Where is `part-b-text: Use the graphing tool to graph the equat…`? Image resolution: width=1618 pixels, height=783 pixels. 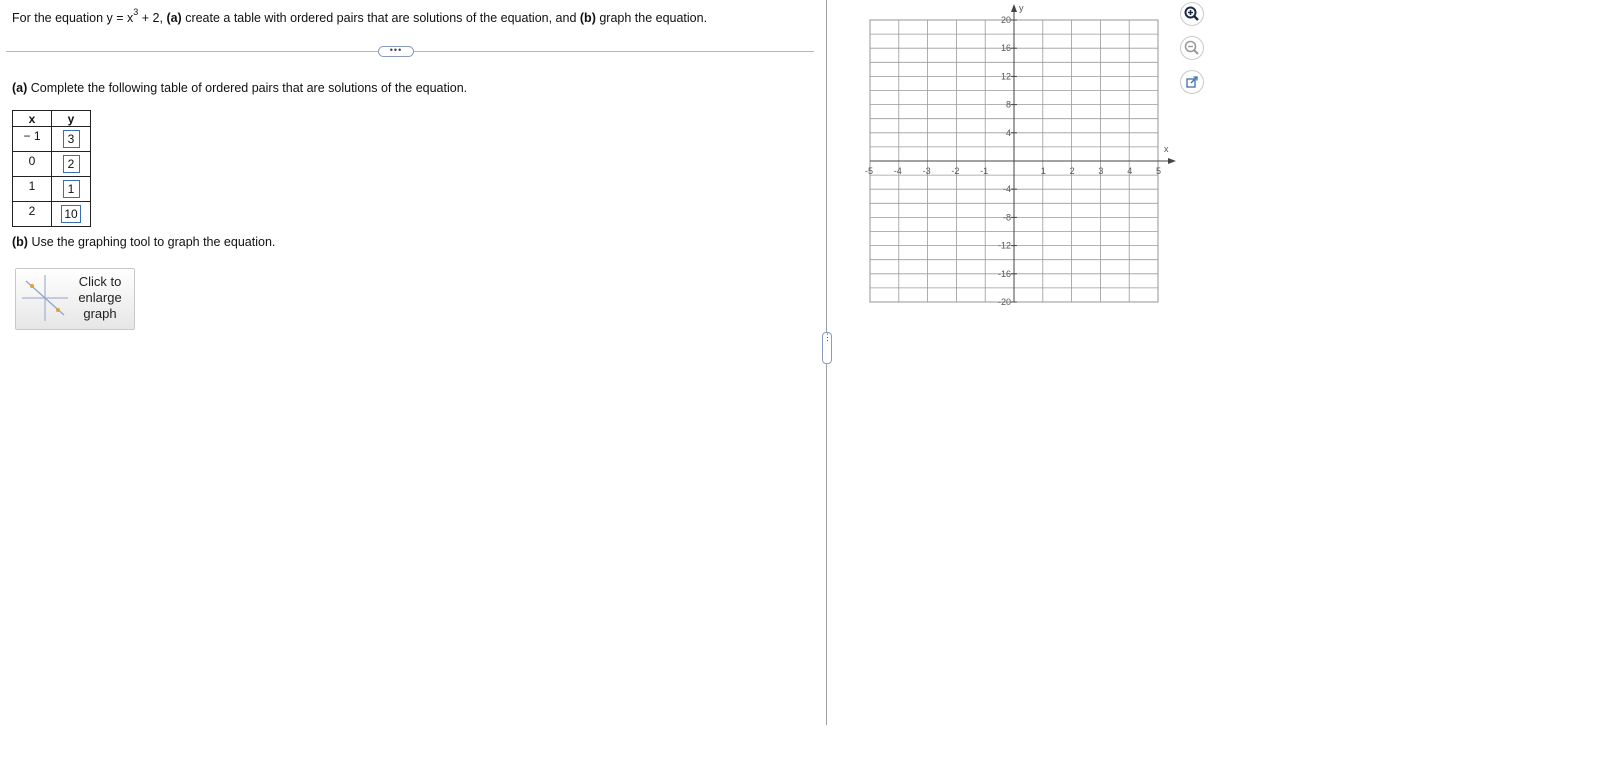
part-b-text: Use the graphing tool to graph the equat… is located at coordinates (151, 242).